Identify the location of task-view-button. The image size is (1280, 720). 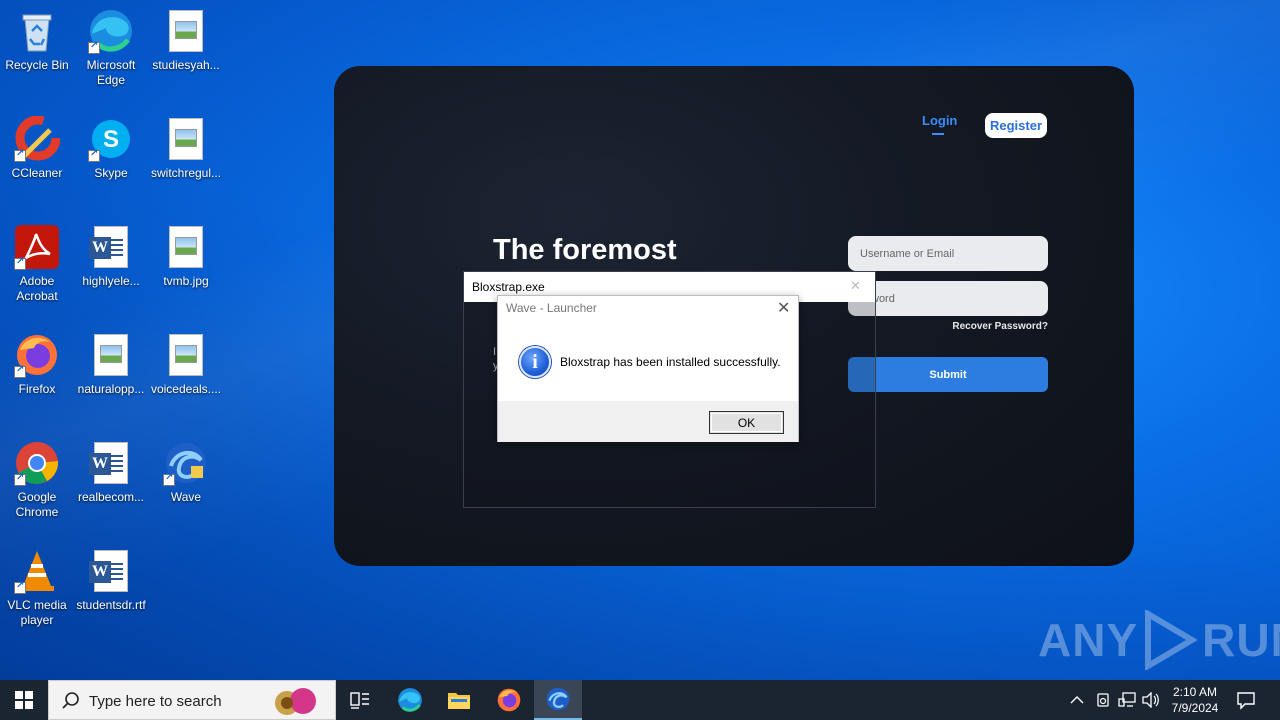
(360, 700).